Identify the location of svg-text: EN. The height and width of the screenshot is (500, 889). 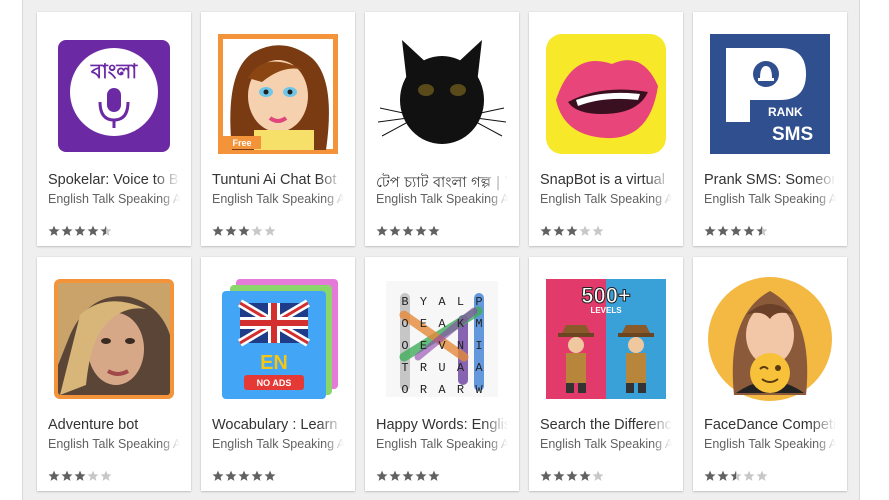
(274, 363).